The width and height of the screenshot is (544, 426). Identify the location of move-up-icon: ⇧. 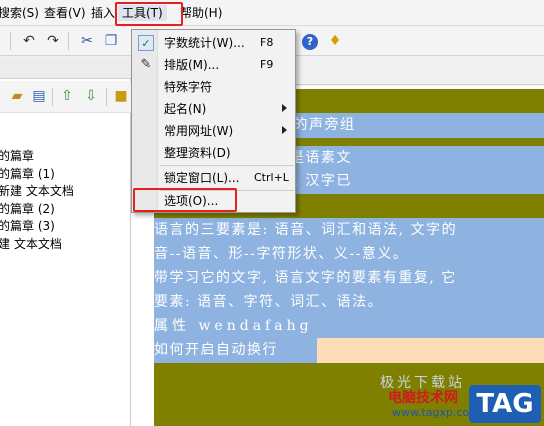
(67, 96).